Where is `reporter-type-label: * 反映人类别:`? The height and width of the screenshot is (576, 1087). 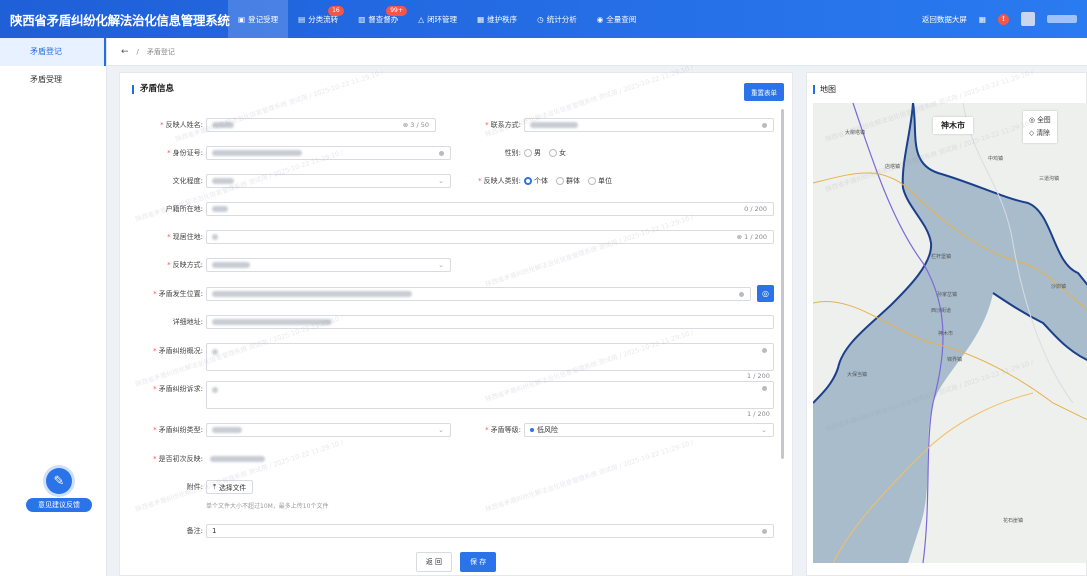
reporter-type-label: * 反映人类别: is located at coordinates (499, 181).